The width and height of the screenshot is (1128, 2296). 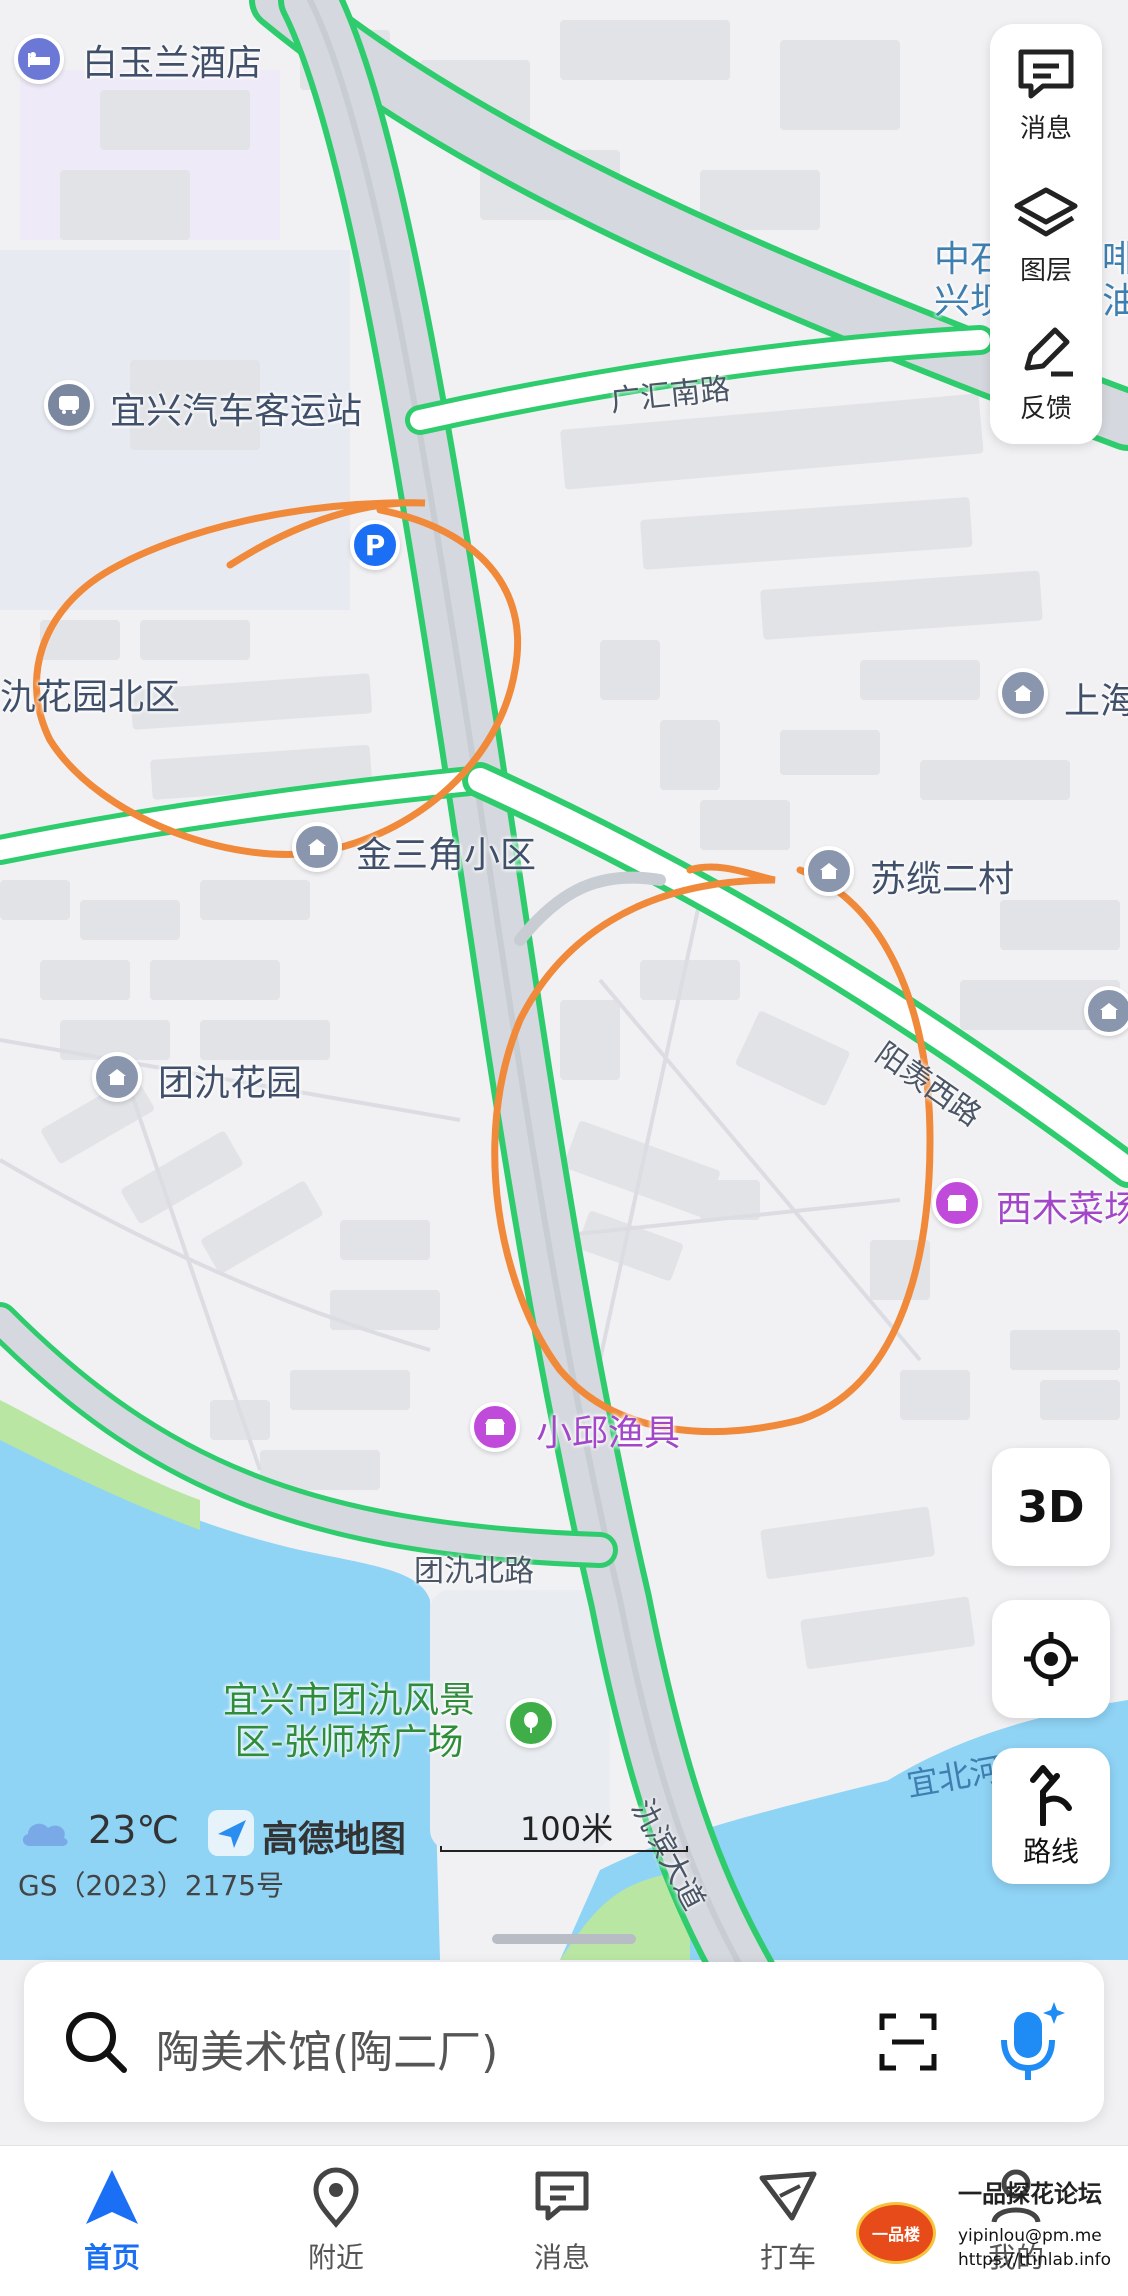 I want to click on scan-icon, so click(x=908, y=2042).